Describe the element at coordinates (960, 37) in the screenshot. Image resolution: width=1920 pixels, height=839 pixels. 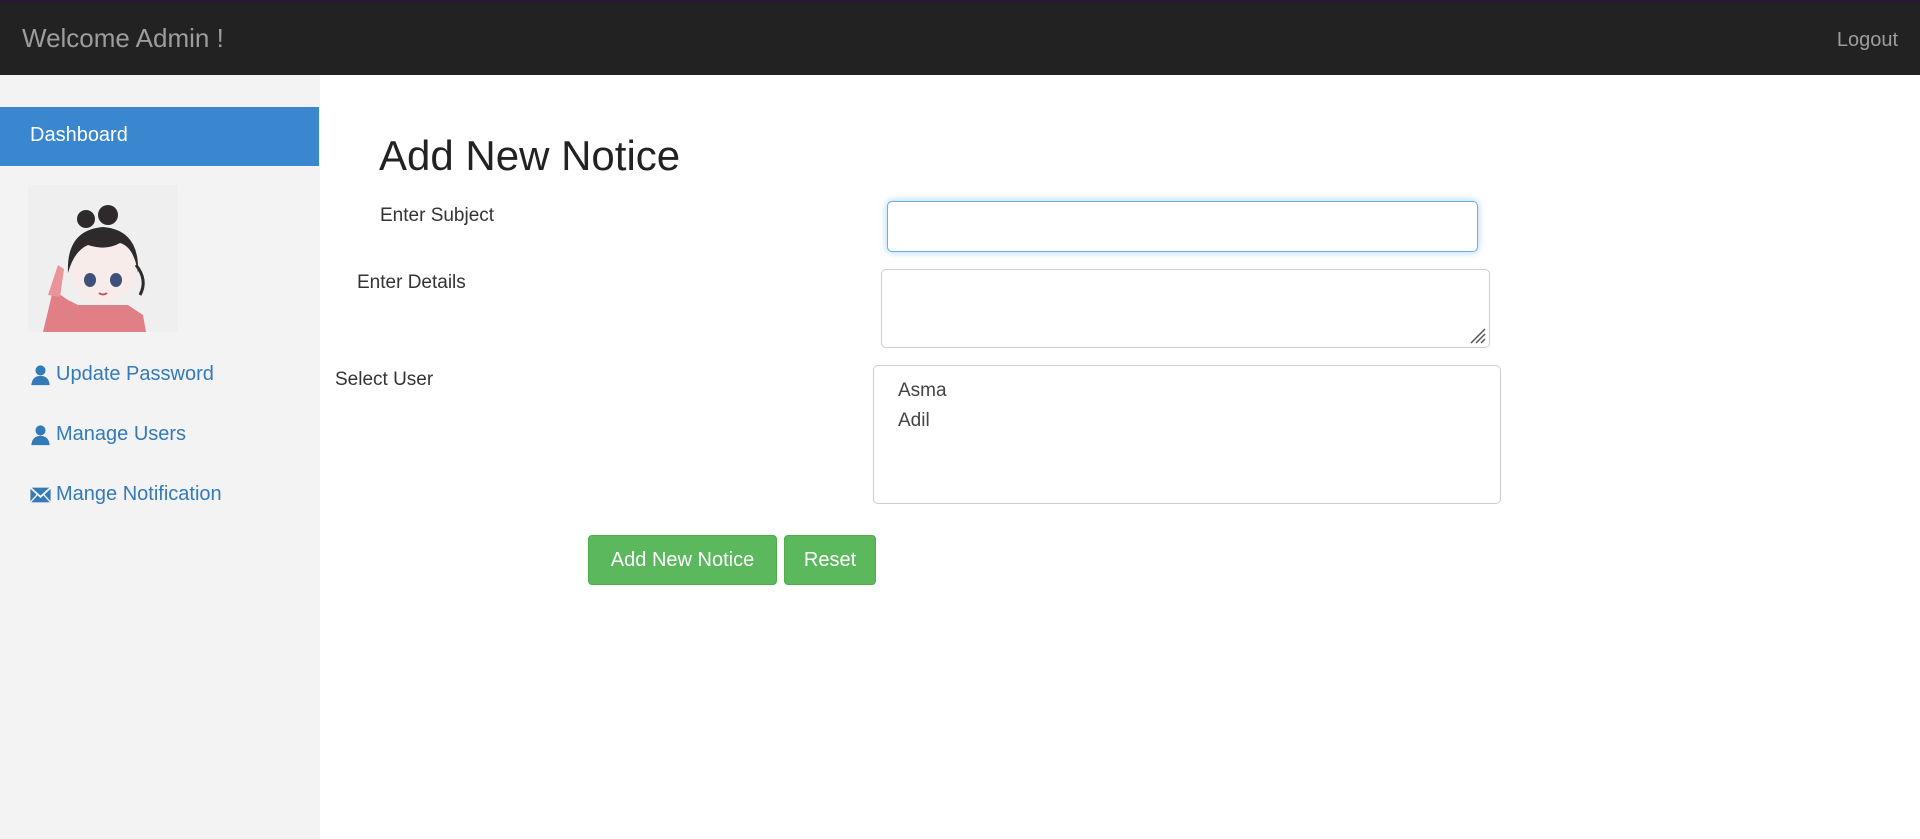
I see `top-navbar: Welcome Admin ! Logout` at that location.